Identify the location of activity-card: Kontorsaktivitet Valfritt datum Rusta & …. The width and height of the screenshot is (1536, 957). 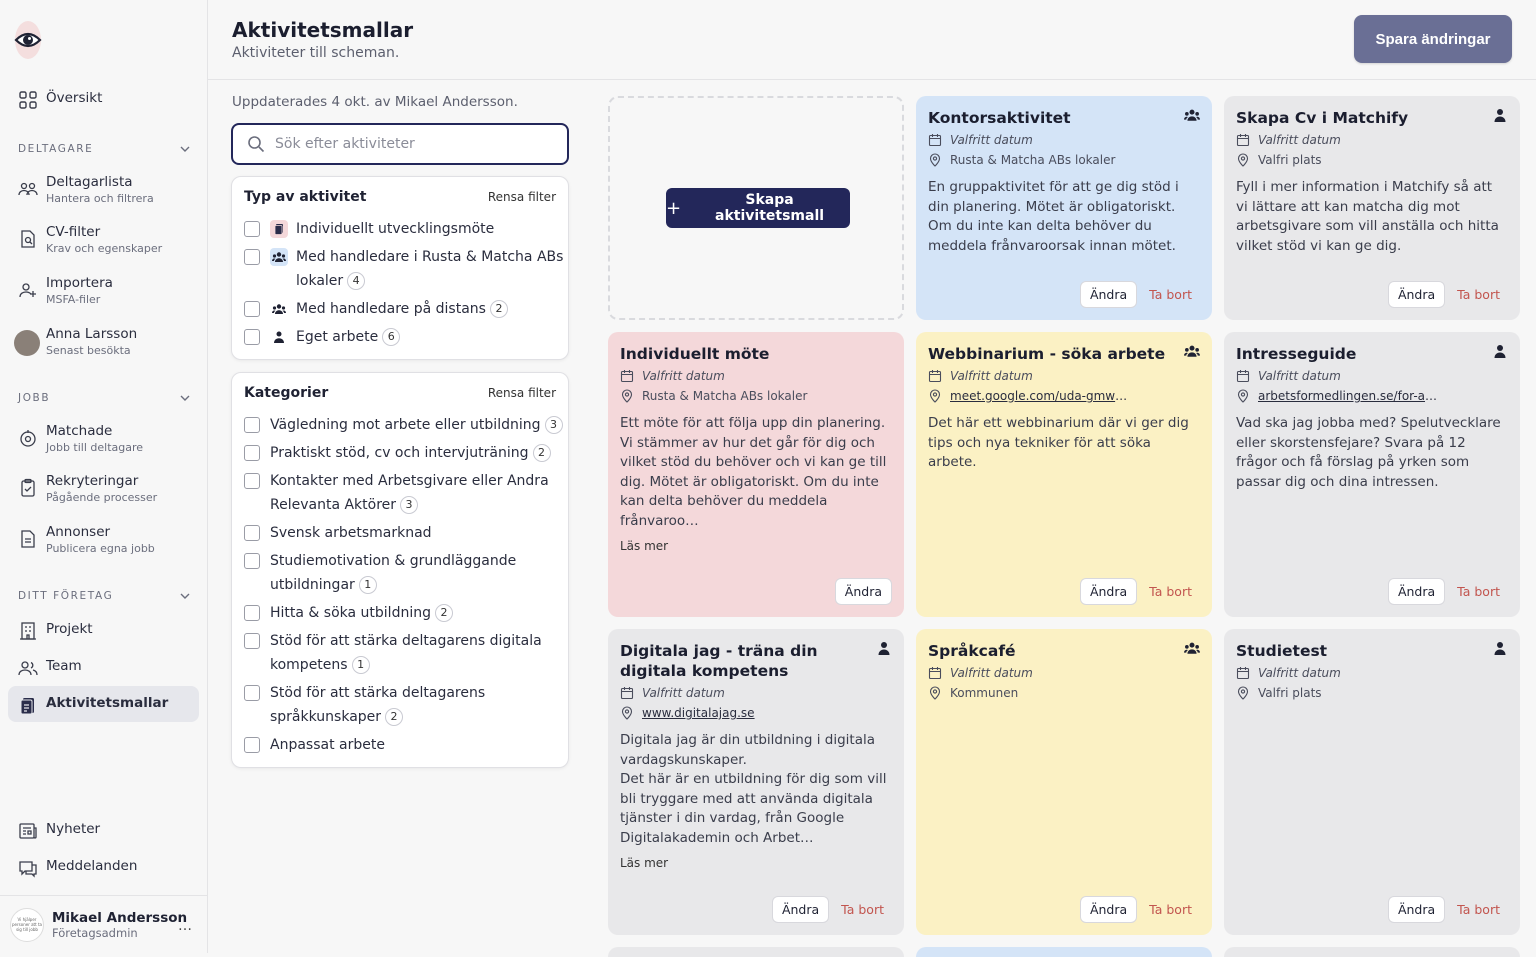
(1064, 208).